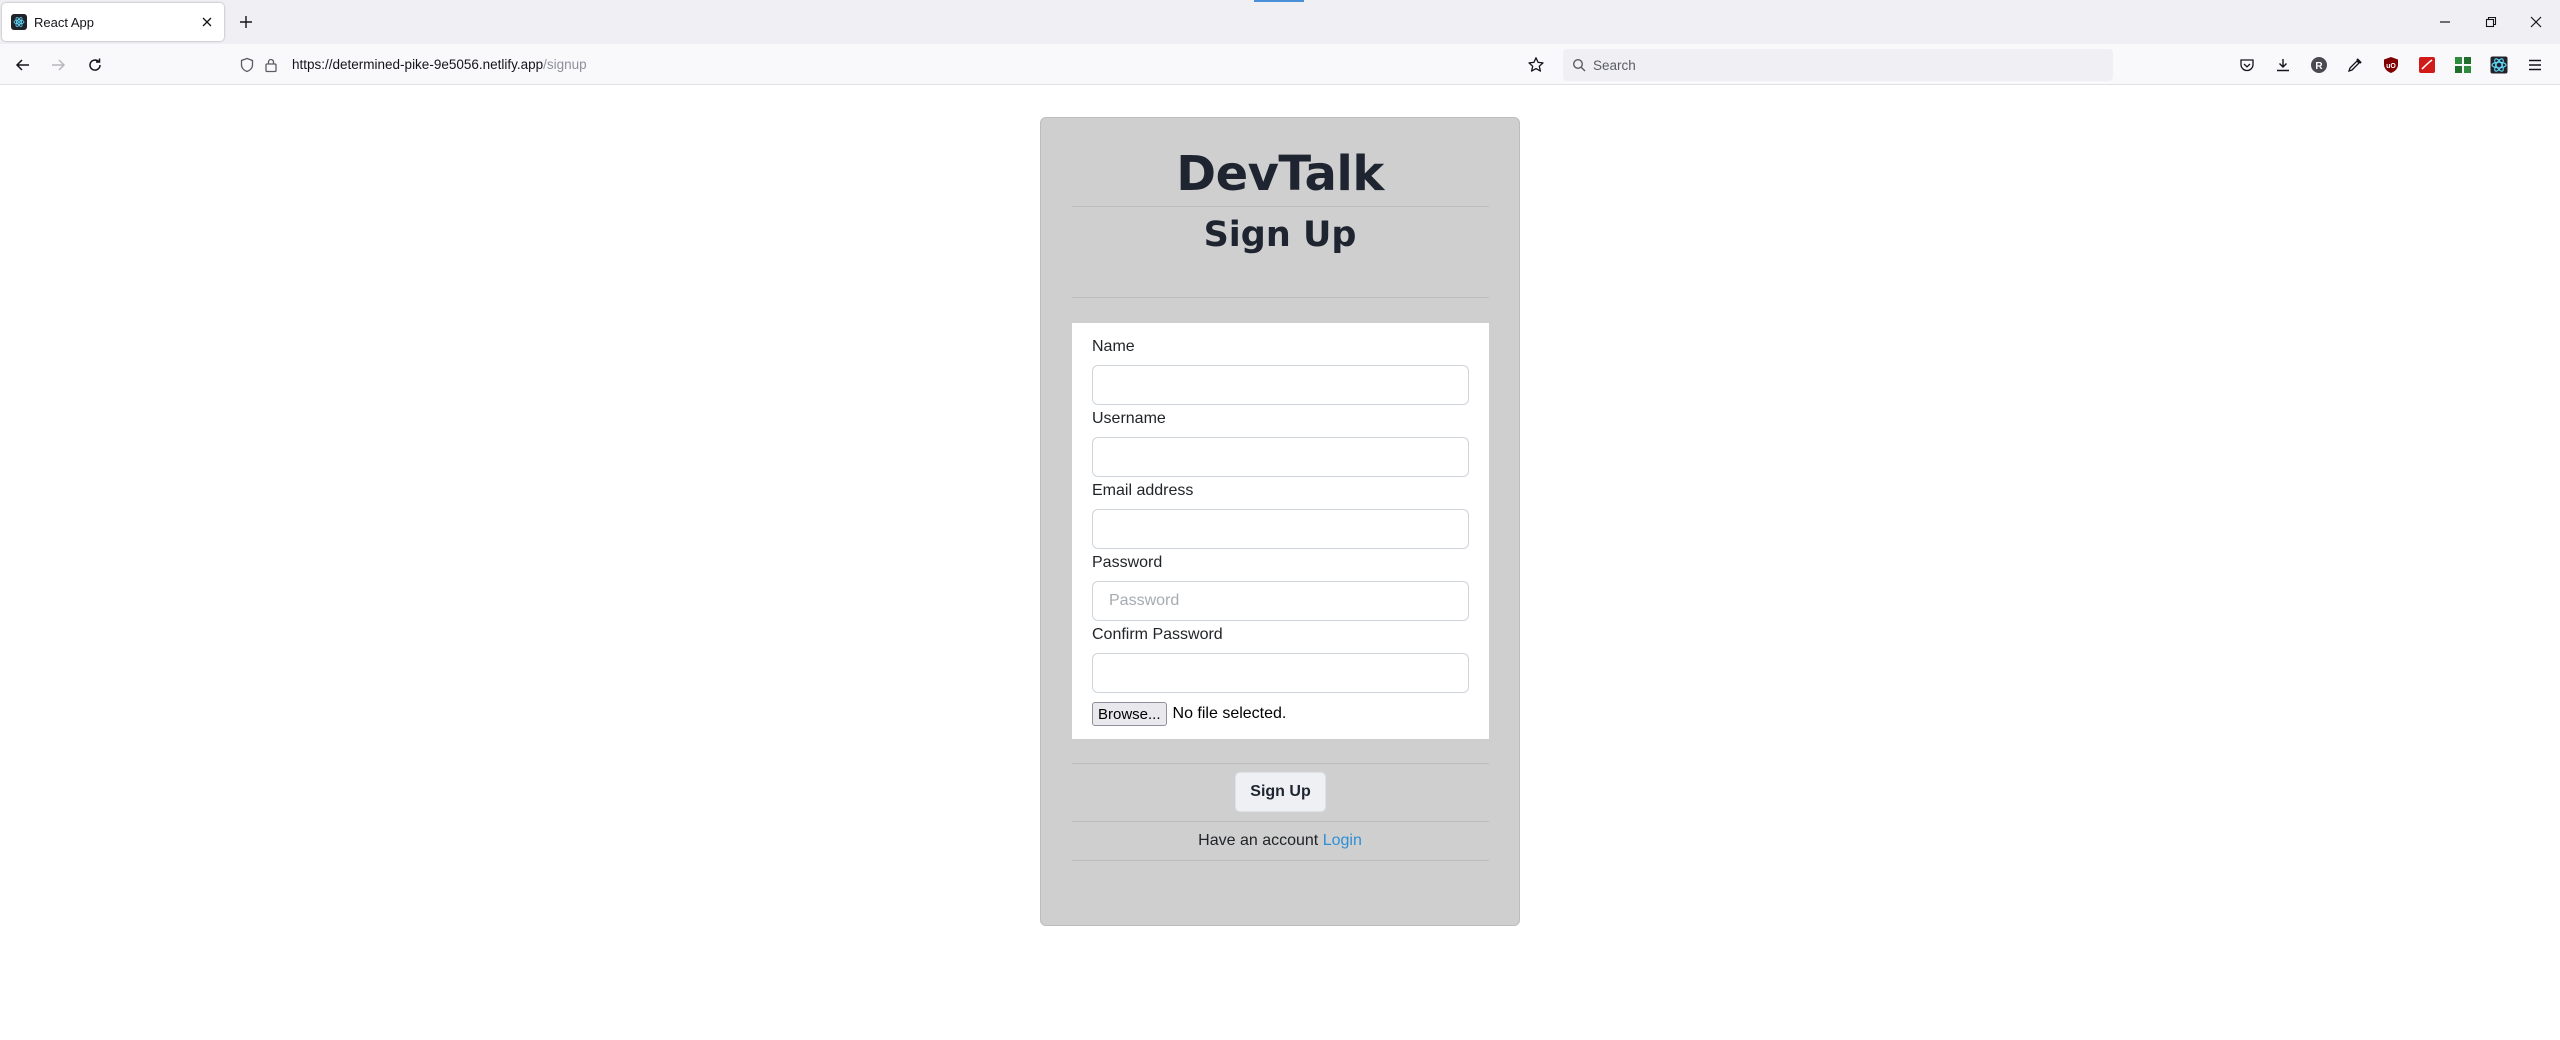 Image resolution: width=2560 pixels, height=1040 pixels. What do you see at coordinates (246, 22) in the screenshot?
I see `new-tab-plus-icon` at bounding box center [246, 22].